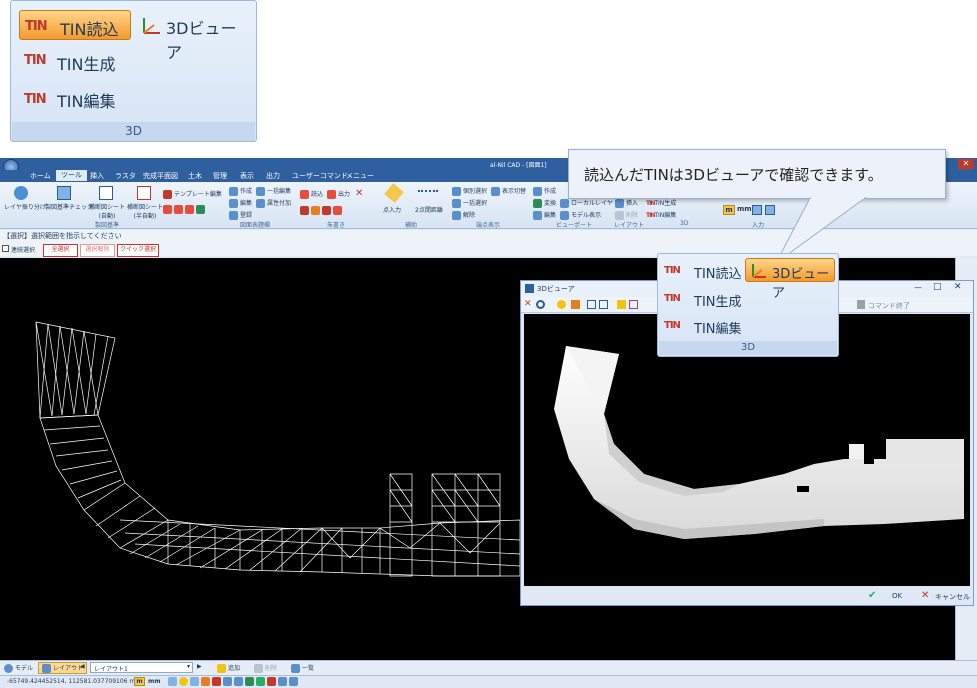 Image resolution: width=977 pixels, height=688 pixels. What do you see at coordinates (937, 287) in the screenshot?
I see `viewer-maximize-icon: □` at bounding box center [937, 287].